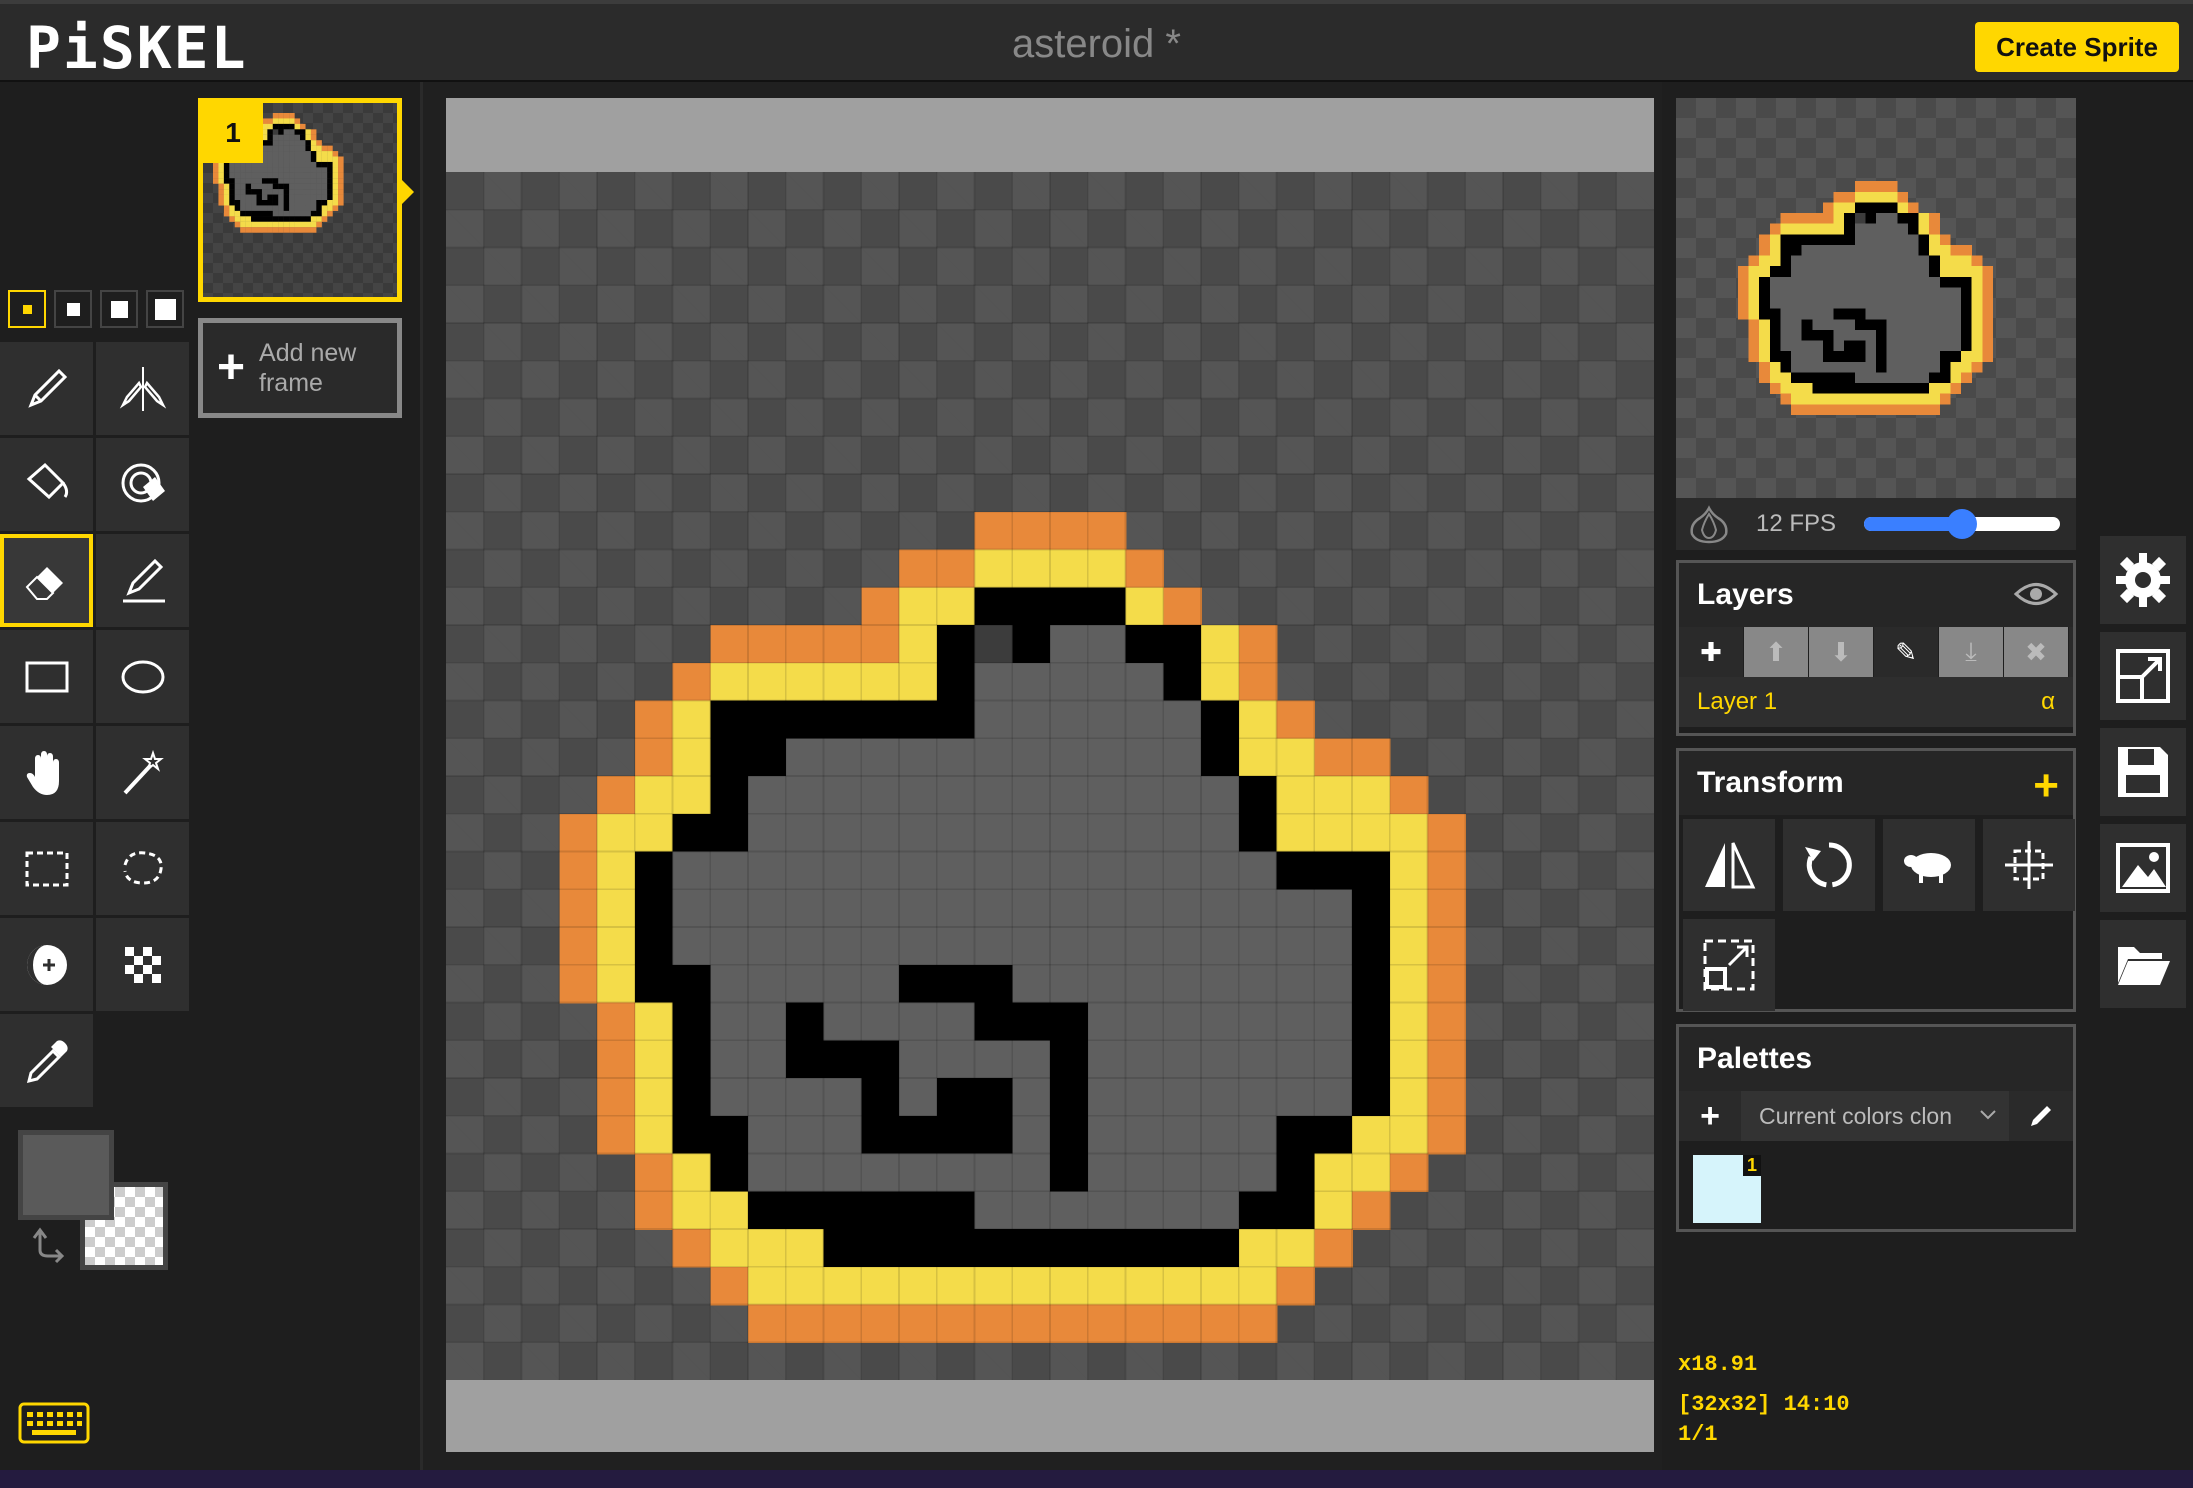  What do you see at coordinates (46, 580) in the screenshot?
I see `eraser-tool` at bounding box center [46, 580].